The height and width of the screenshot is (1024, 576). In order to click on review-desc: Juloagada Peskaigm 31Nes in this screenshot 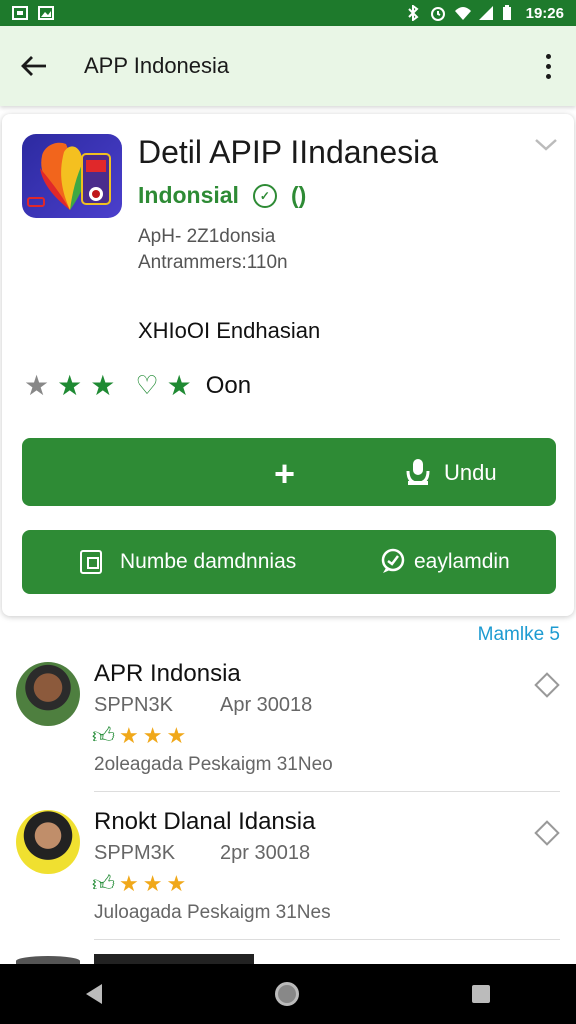, I will do `click(212, 912)`.